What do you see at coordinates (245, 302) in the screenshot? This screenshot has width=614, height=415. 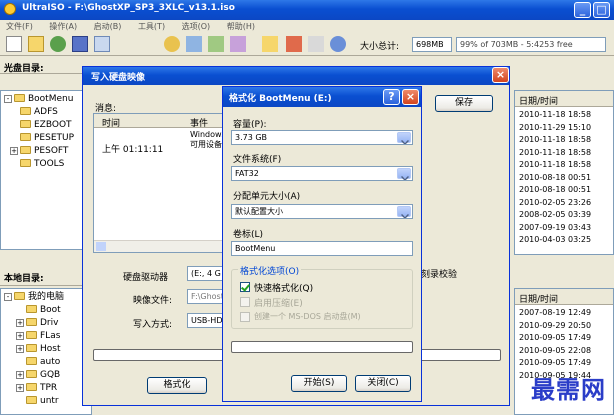 I see `compress-checkbox` at bounding box center [245, 302].